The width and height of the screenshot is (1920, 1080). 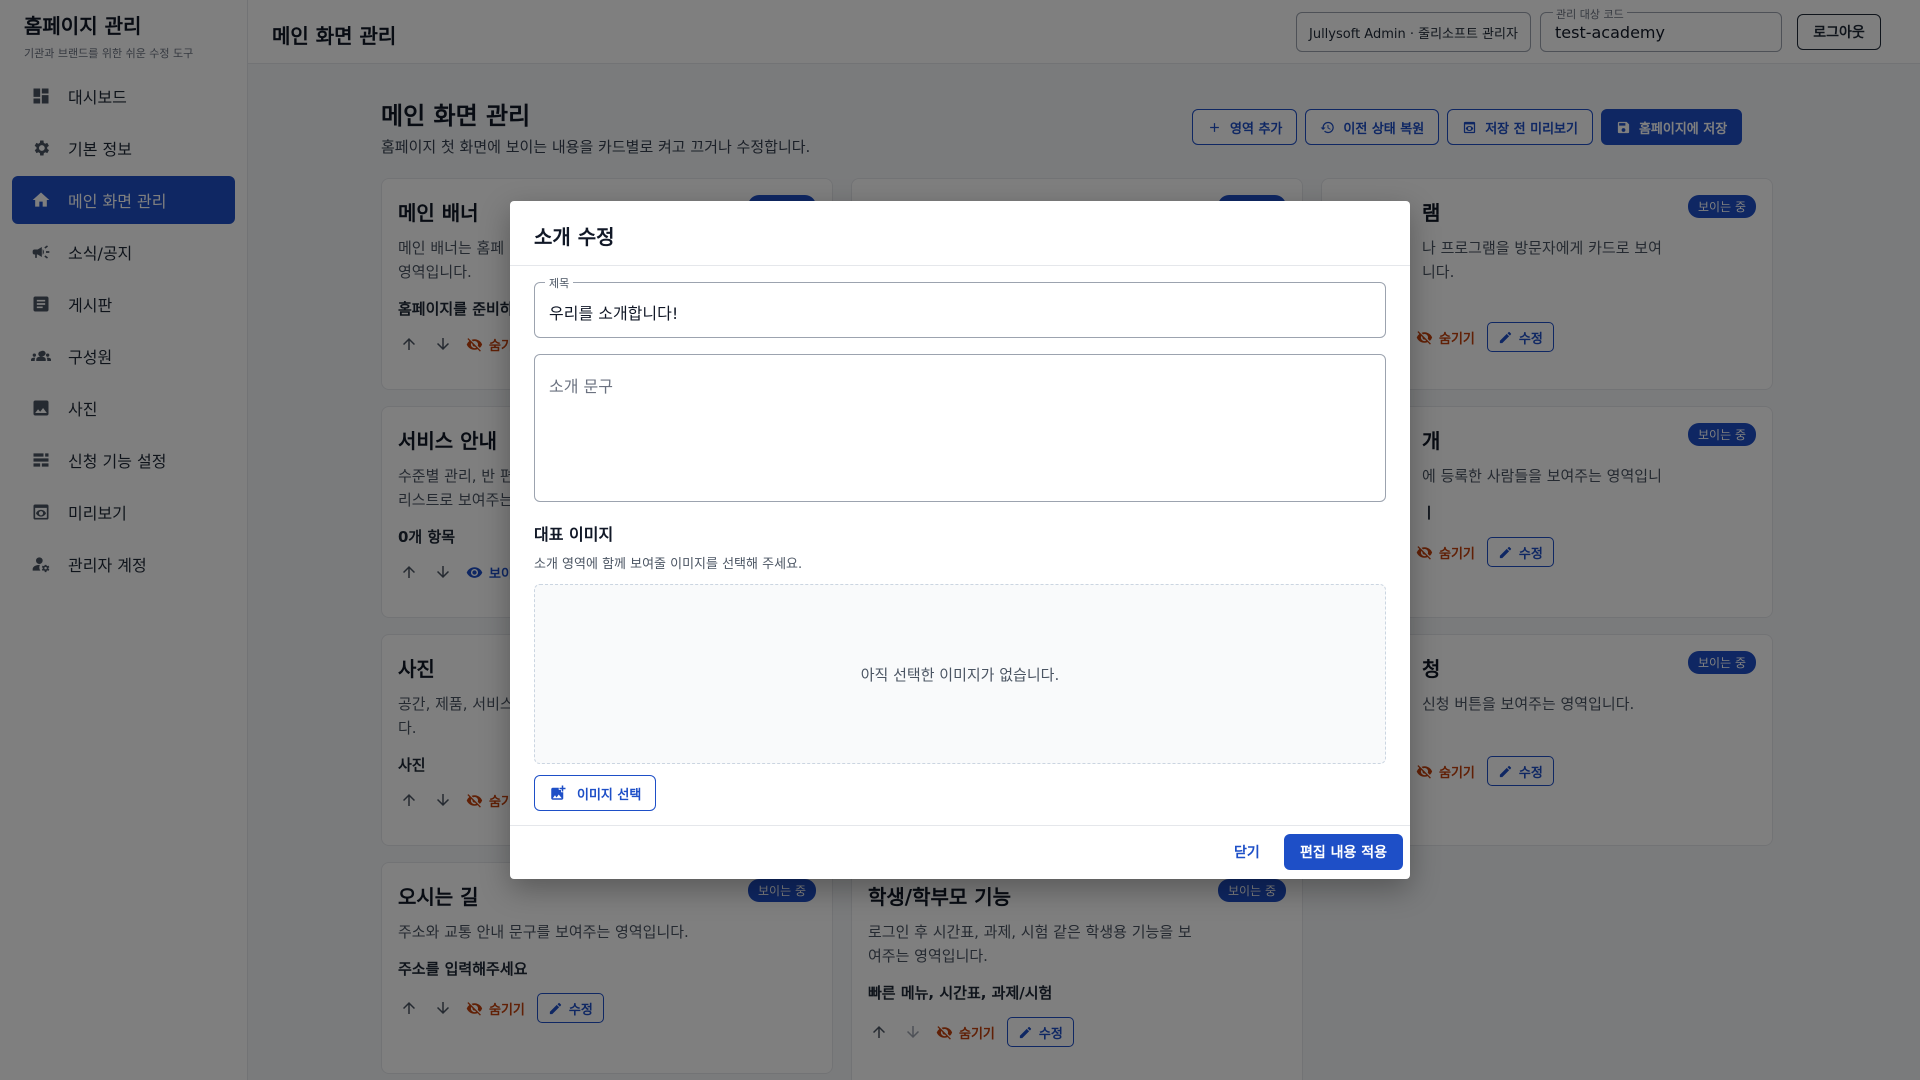 What do you see at coordinates (609, 795) in the screenshot?
I see `select-image-label: 이미지 선택` at bounding box center [609, 795].